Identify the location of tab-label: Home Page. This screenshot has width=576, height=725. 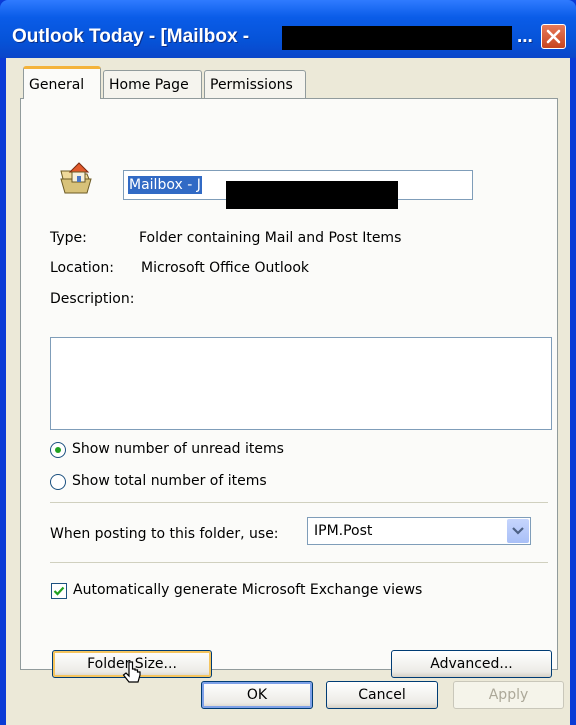
(149, 85).